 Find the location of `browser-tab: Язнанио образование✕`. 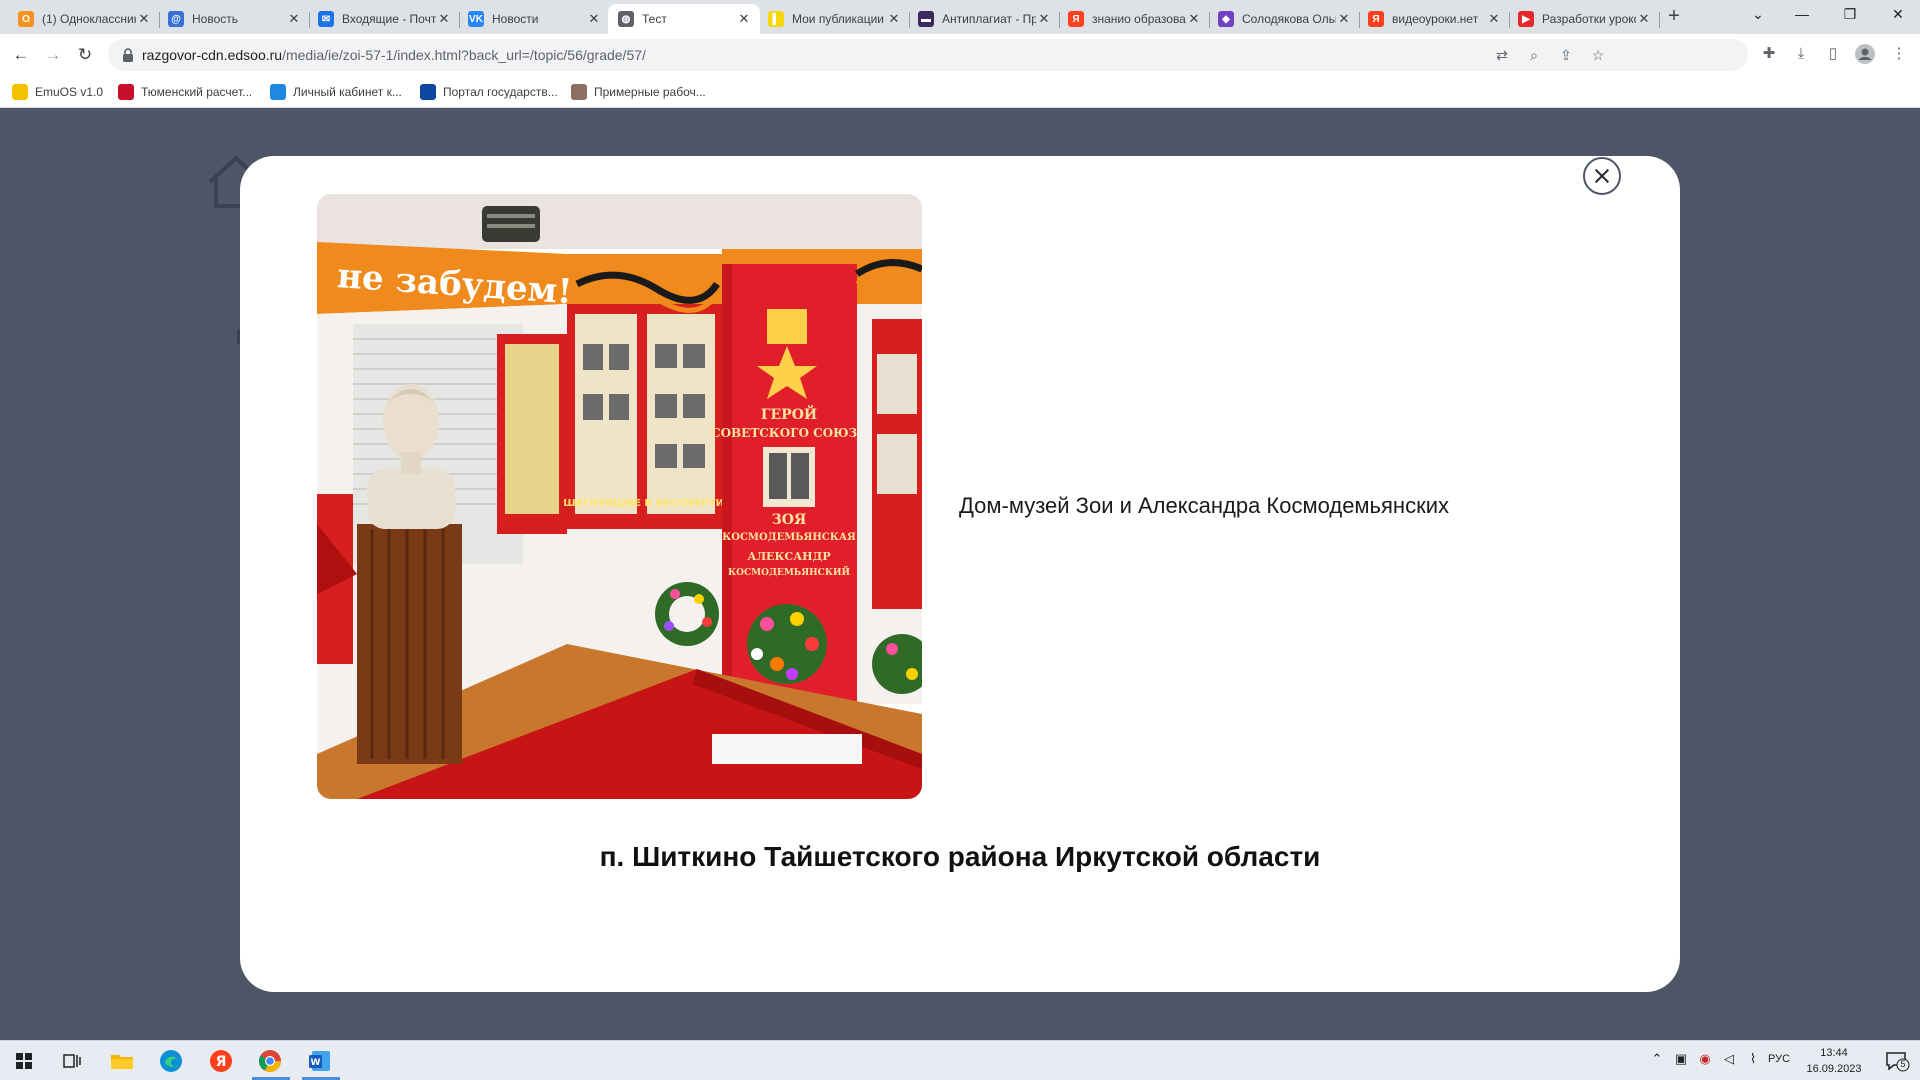

browser-tab: Язнанио образование✕ is located at coordinates (1134, 19).